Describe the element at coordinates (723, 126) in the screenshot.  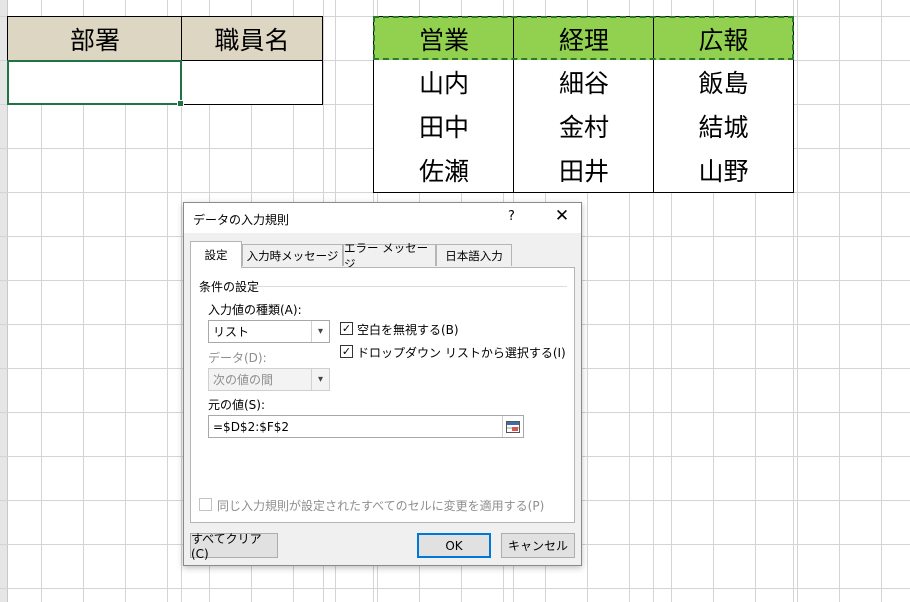
I see `table-cell: 結城` at that location.